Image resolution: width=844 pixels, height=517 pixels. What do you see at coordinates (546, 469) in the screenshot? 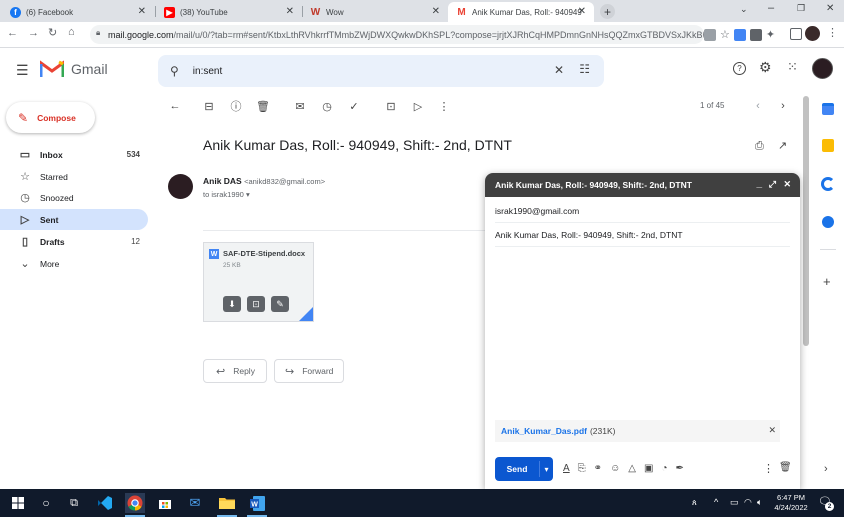
I see `send-options-icon: ▾` at bounding box center [546, 469].